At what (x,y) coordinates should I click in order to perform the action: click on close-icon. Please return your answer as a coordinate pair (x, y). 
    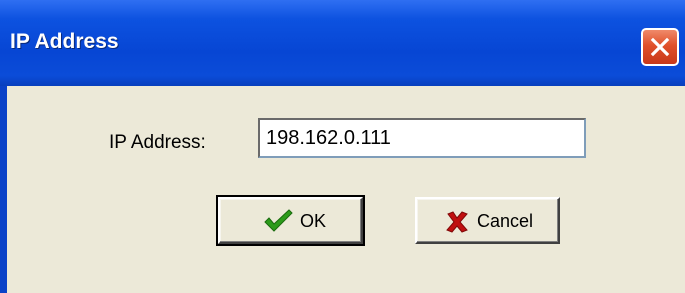
    Looking at the image, I should click on (660, 47).